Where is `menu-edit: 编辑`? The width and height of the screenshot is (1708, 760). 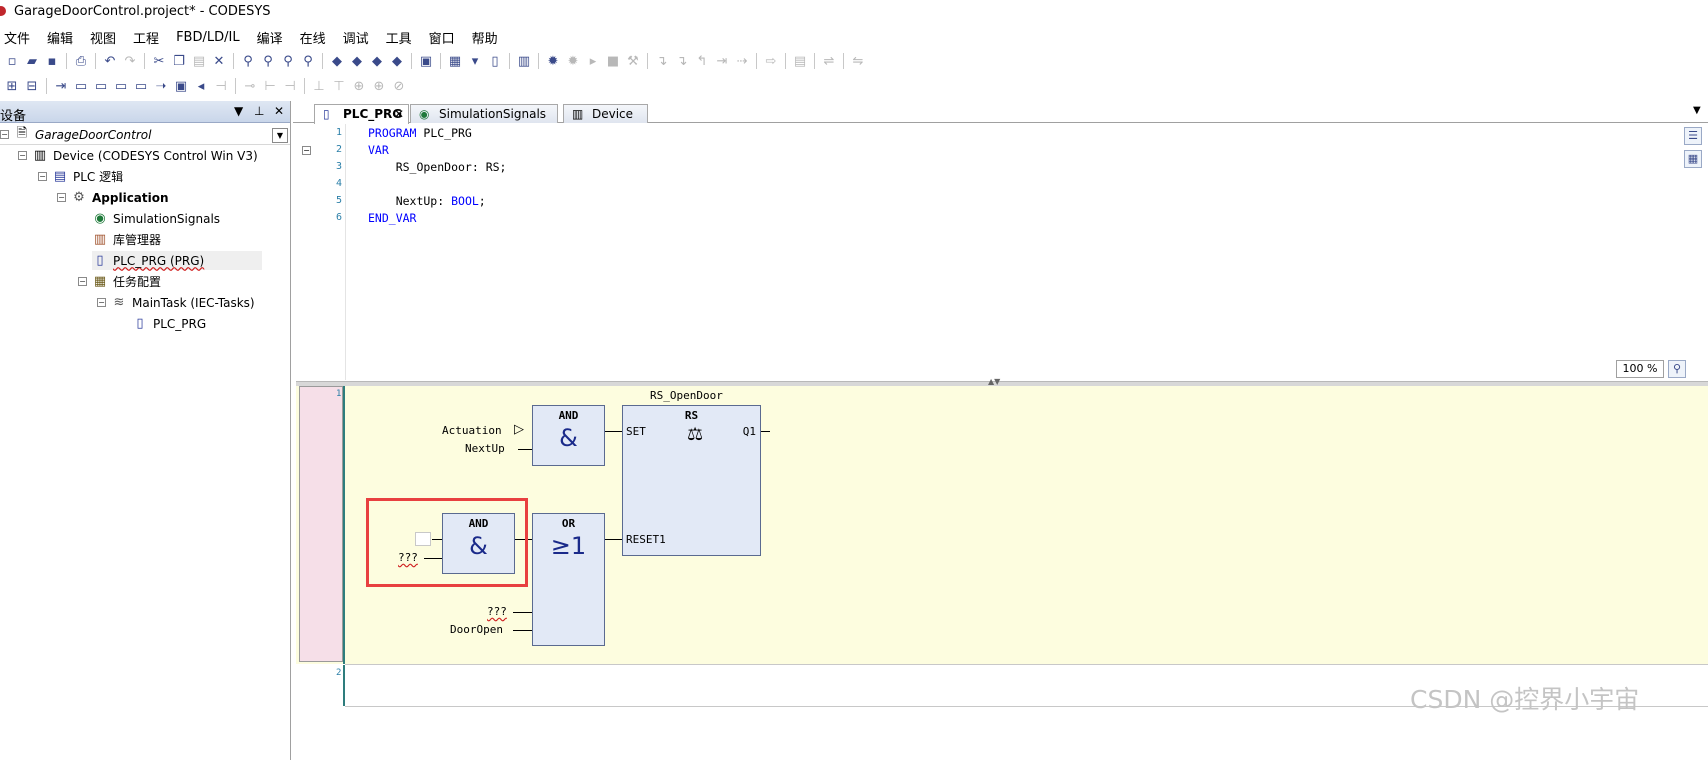 menu-edit: 编辑 is located at coordinates (60, 37).